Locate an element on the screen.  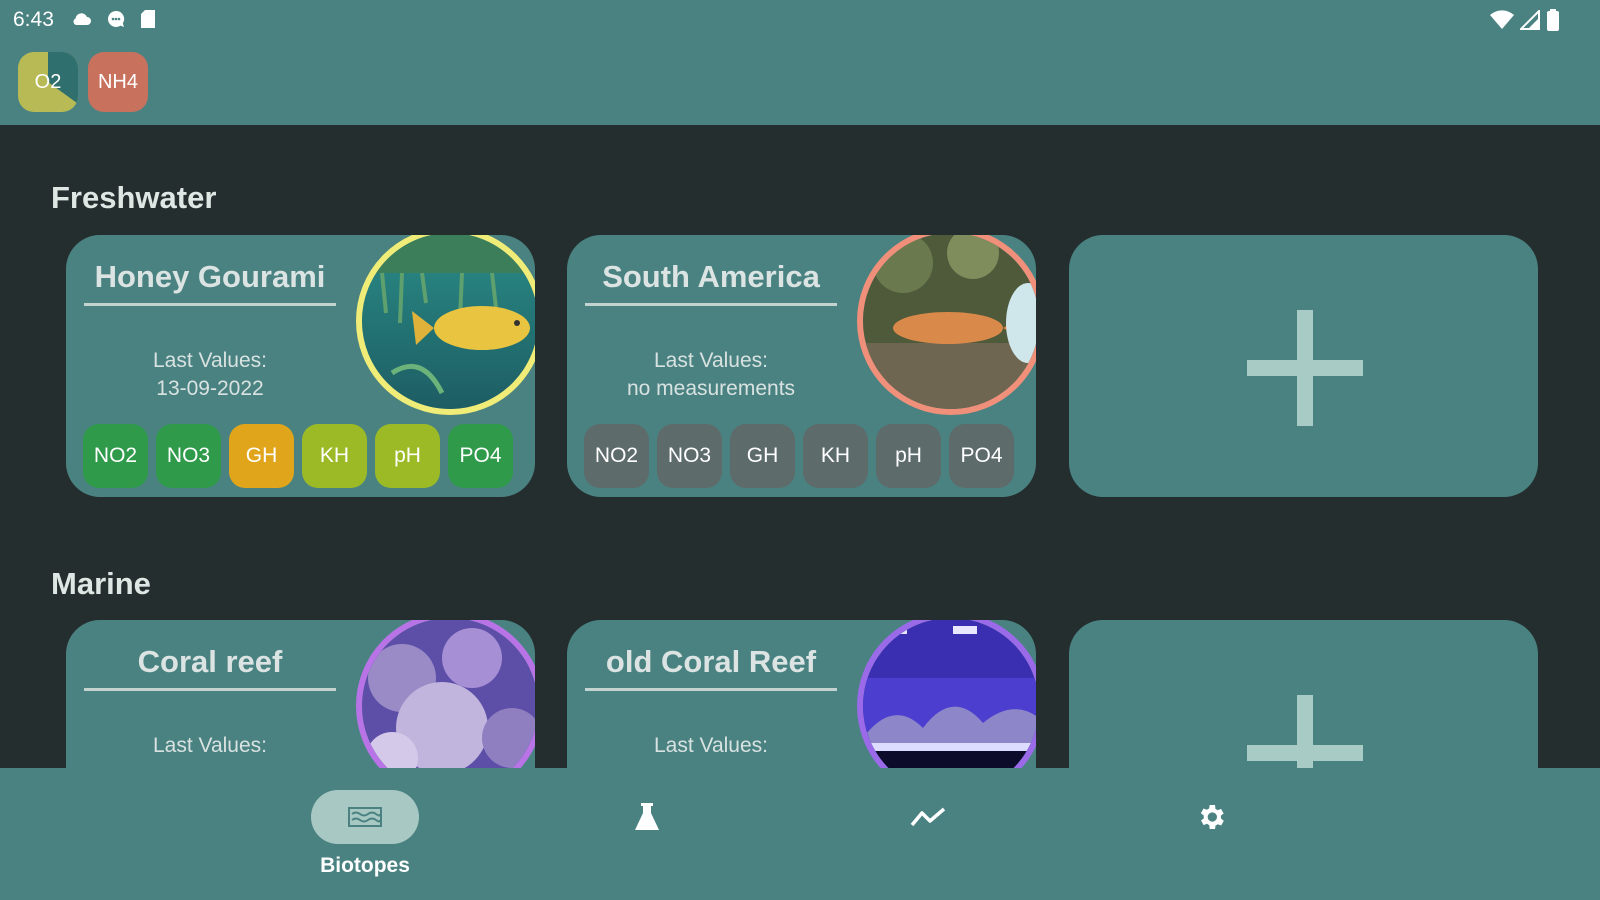
quick-test-nh4: NH4 is located at coordinates (118, 82).